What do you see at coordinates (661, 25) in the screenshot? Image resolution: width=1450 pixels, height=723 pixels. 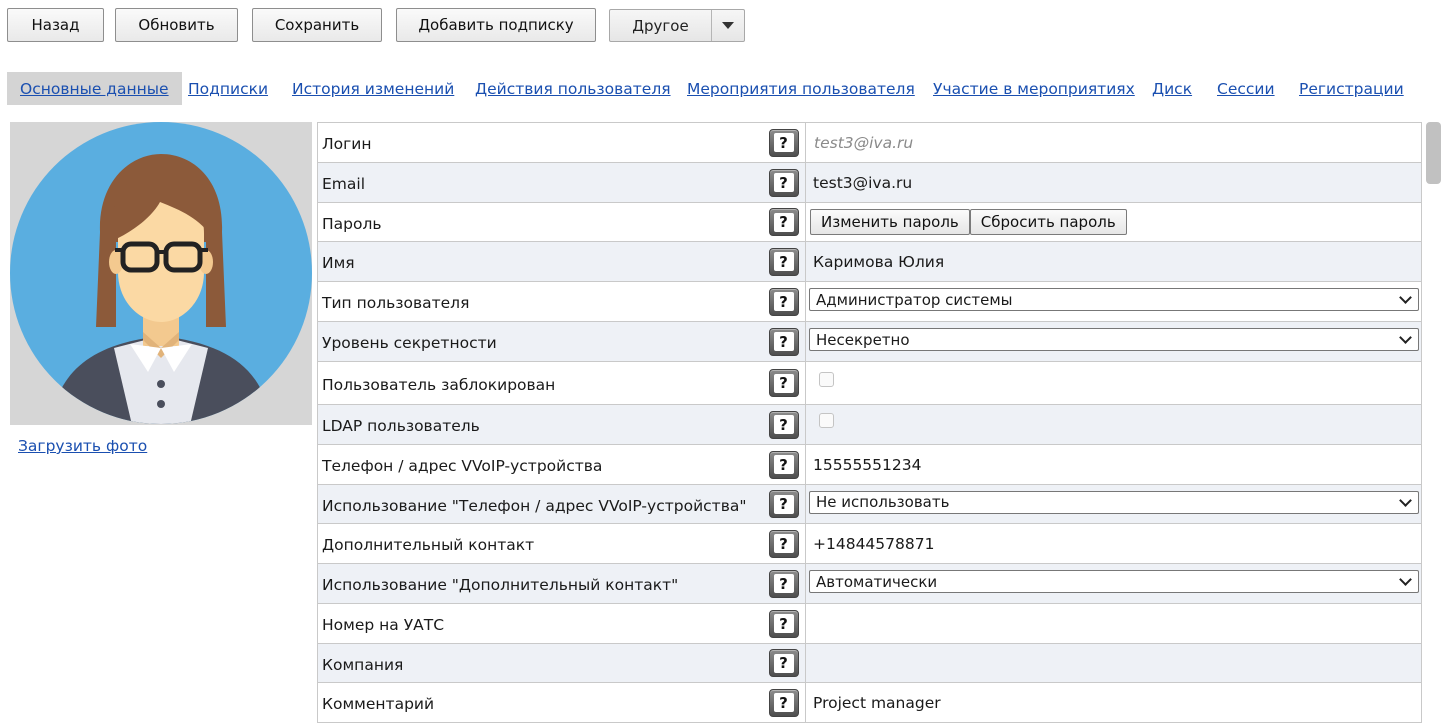 I see `other-button: Другое` at bounding box center [661, 25].